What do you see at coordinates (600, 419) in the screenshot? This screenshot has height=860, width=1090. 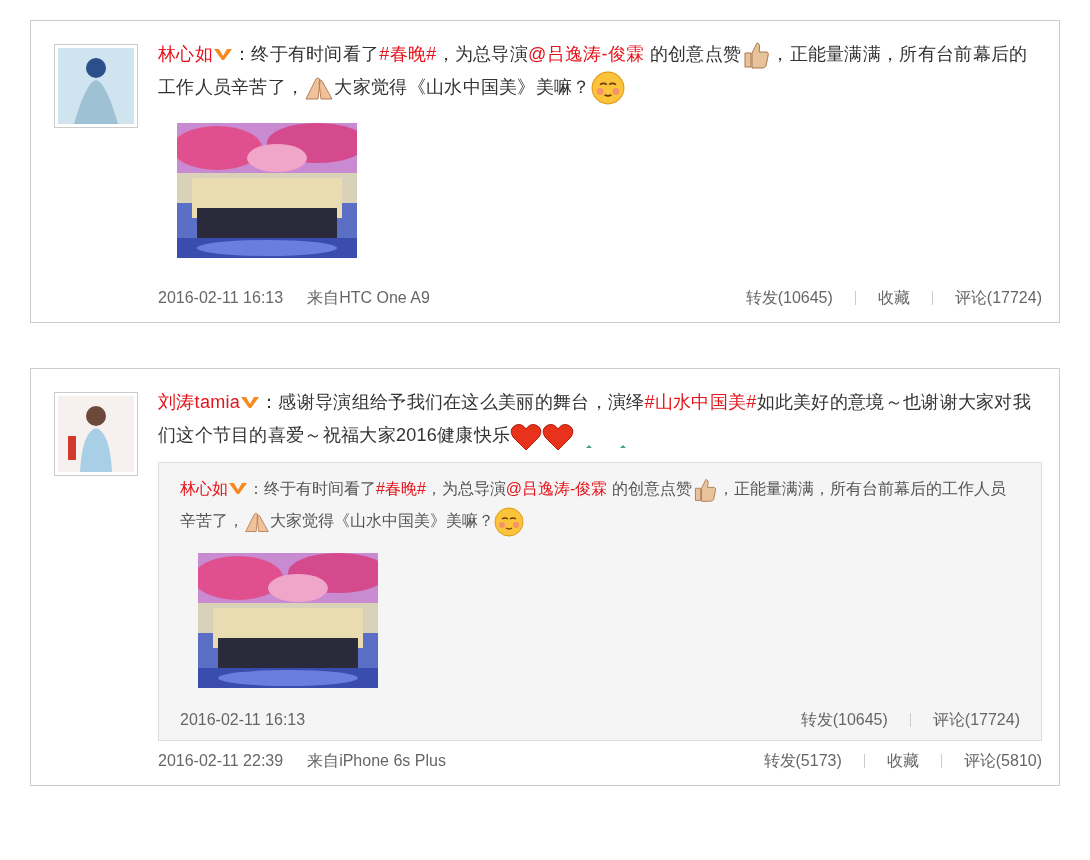 I see `post-text: 刘涛tamia ：感谢导演组给予我们在这么美丽的舞台，演绎#山水中国美#如此美好的意境～也谢谢大家对我们这个节目的喜爱～祝福大家2016健康快乐` at bounding box center [600, 419].